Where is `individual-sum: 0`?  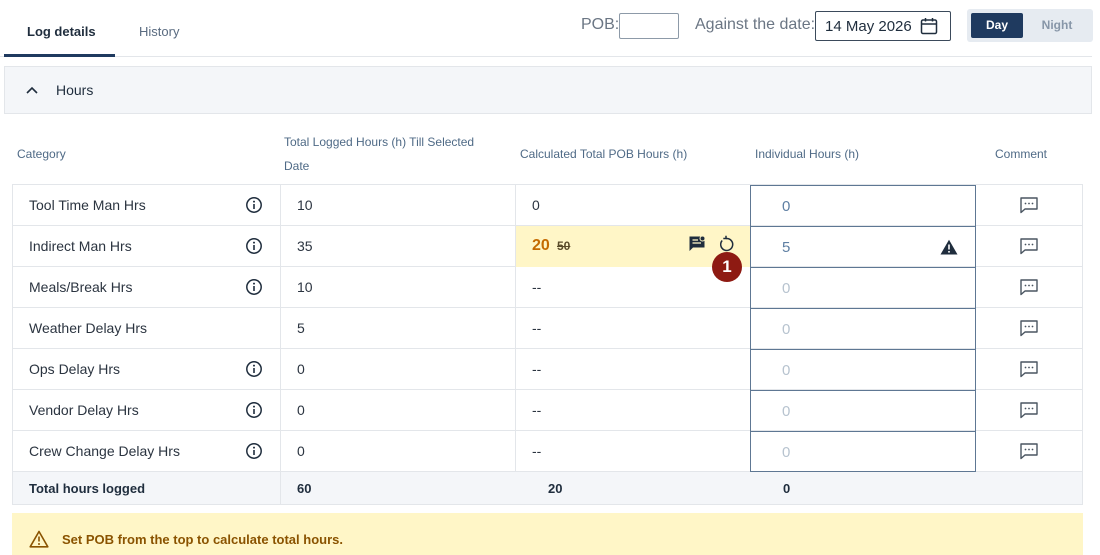 individual-sum: 0 is located at coordinates (787, 488).